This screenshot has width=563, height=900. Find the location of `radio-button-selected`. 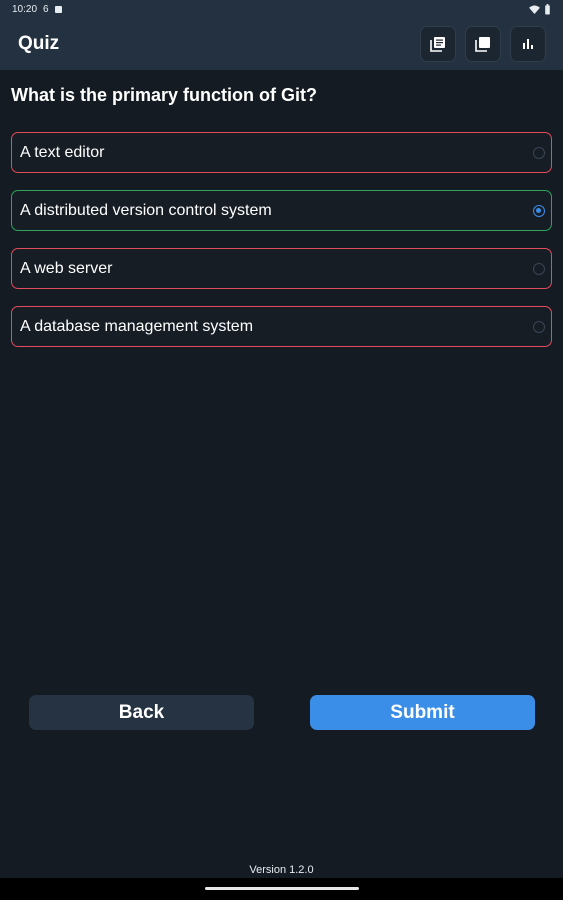

radio-button-selected is located at coordinates (539, 210).